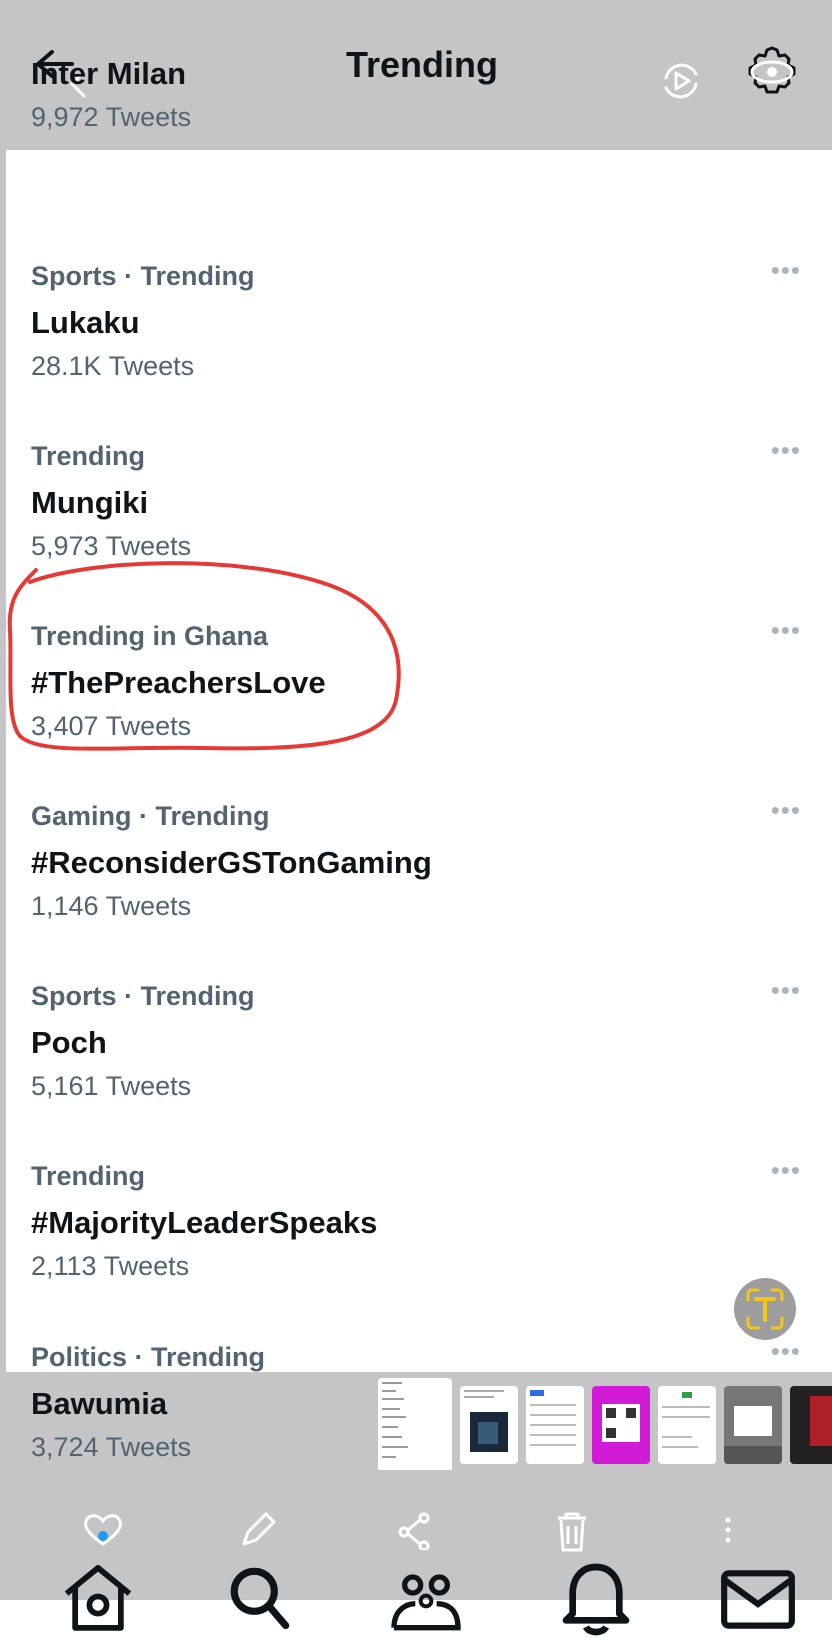 This screenshot has width=832, height=1646. Describe the element at coordinates (98, 1595) in the screenshot. I see `home-icon` at that location.